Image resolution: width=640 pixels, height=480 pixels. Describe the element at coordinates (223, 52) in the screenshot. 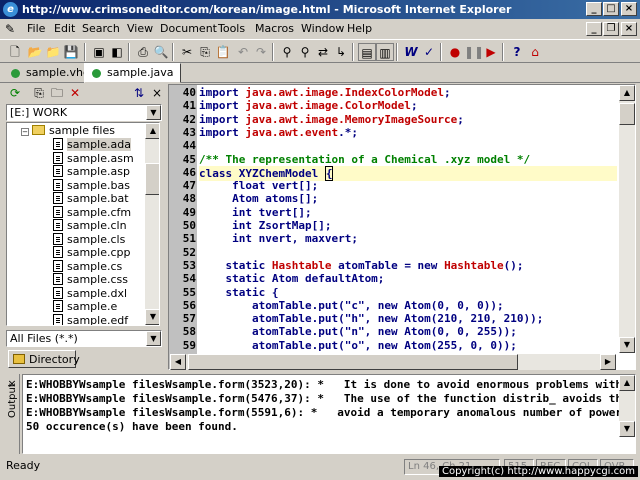

I see `paste-icon: 📋` at that location.